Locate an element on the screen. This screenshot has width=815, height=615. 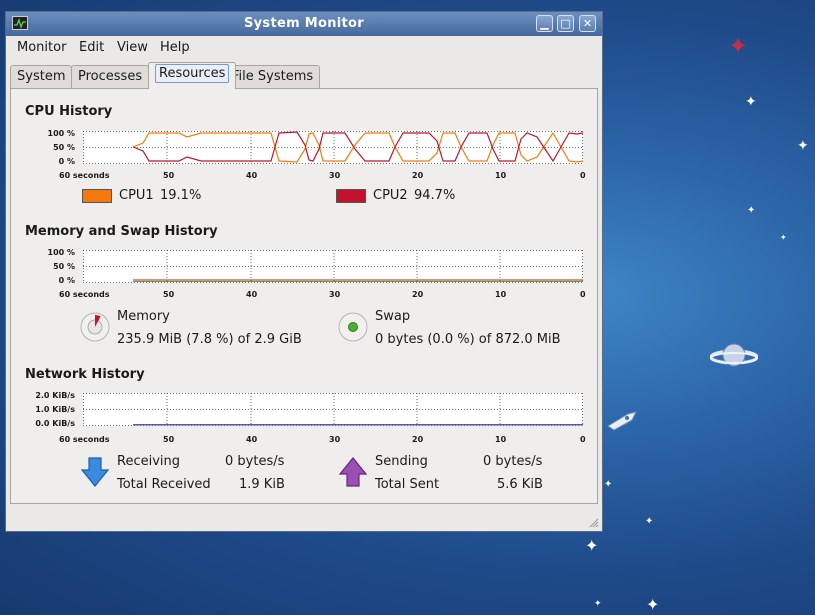
cpu-x-label-40: 40 is located at coordinates (252, 175).